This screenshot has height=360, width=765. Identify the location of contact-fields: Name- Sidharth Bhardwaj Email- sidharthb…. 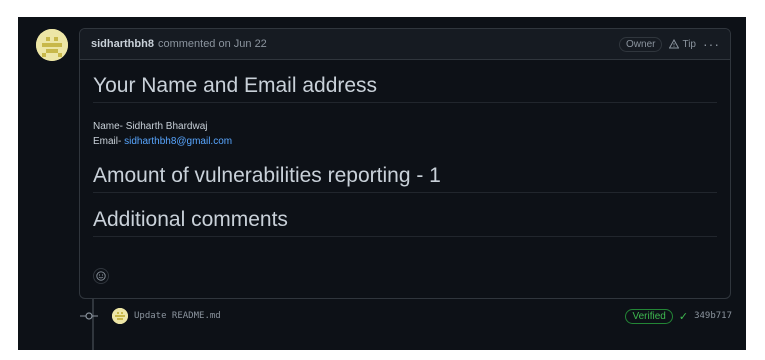
(405, 134).